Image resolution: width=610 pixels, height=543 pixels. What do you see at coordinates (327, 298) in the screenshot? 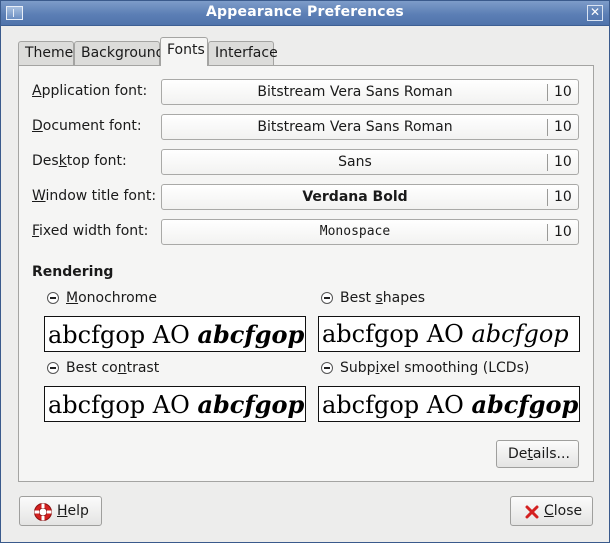
I see `best-shapes-radio` at bounding box center [327, 298].